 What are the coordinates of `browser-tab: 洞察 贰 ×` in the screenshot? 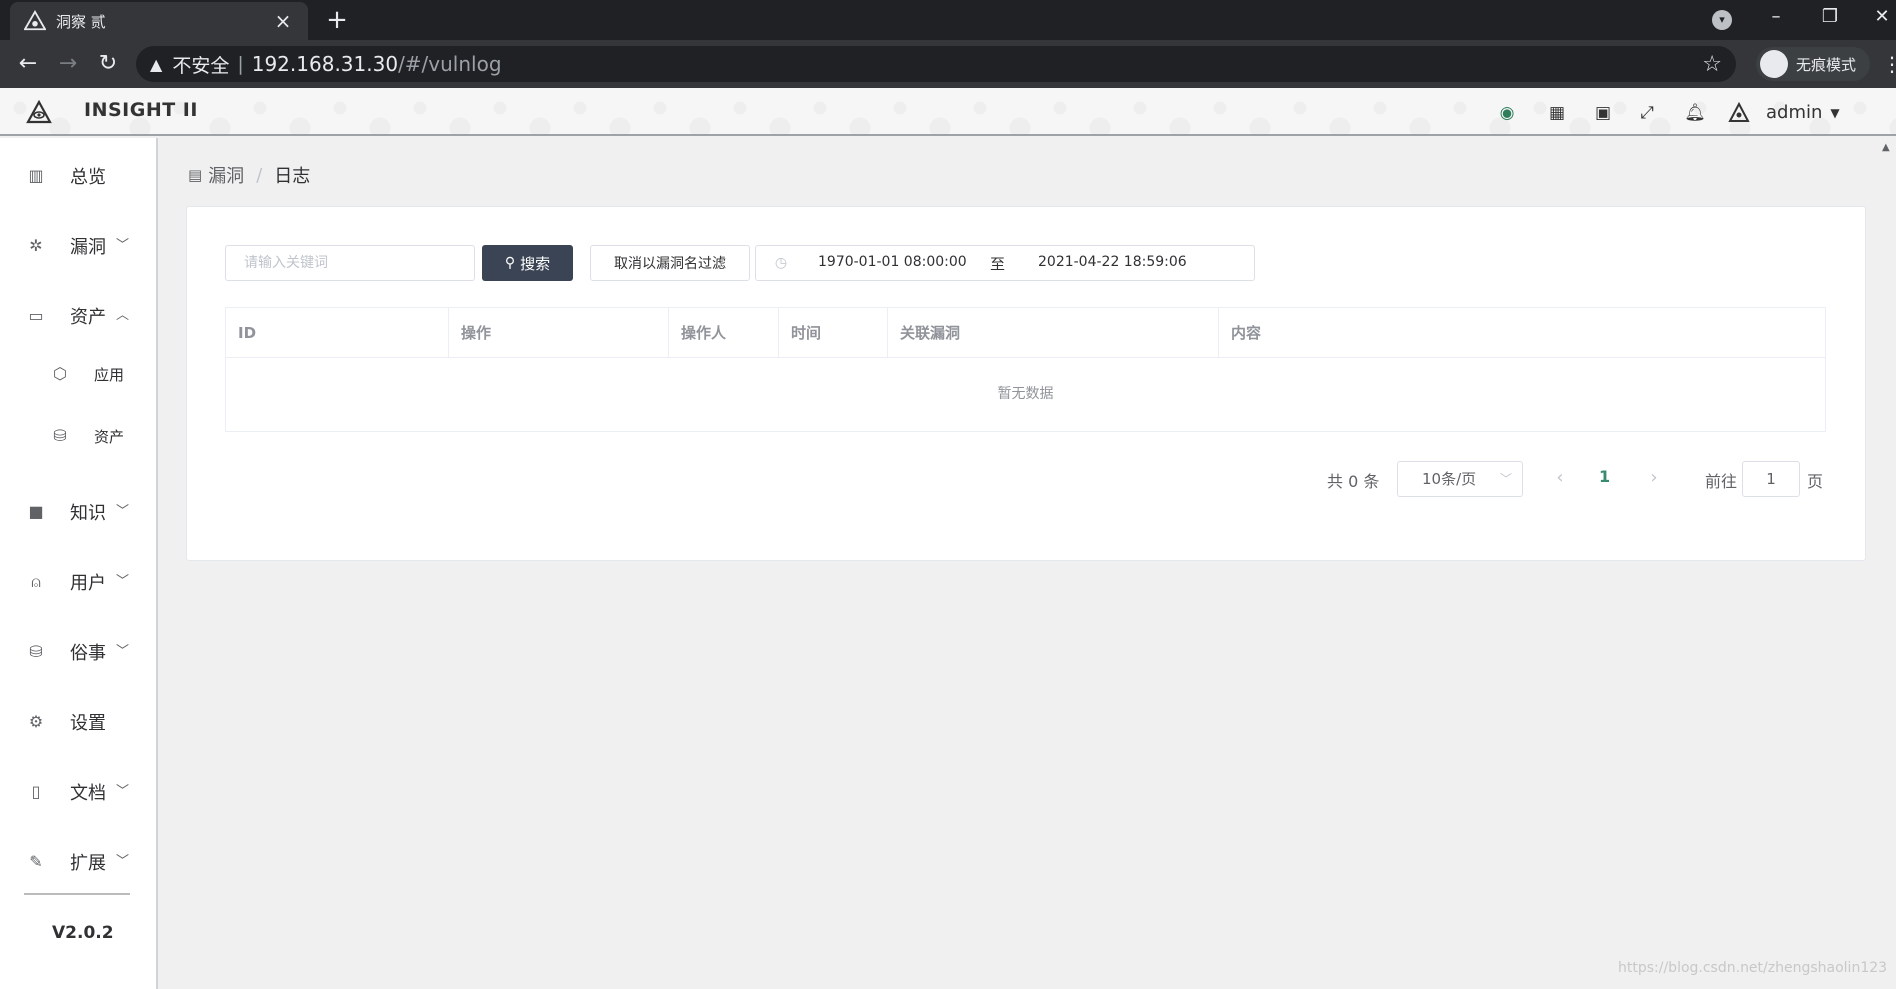 It's located at (159, 21).